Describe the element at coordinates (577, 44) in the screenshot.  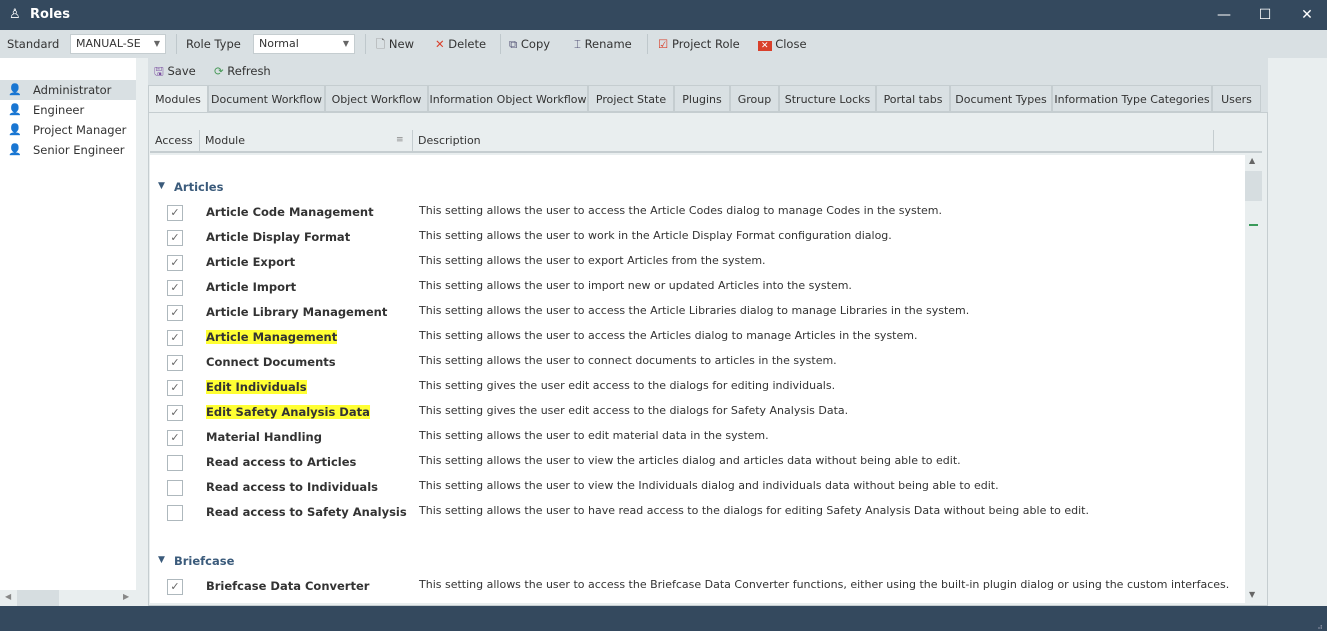
I see `rename-icon: ⌶` at that location.